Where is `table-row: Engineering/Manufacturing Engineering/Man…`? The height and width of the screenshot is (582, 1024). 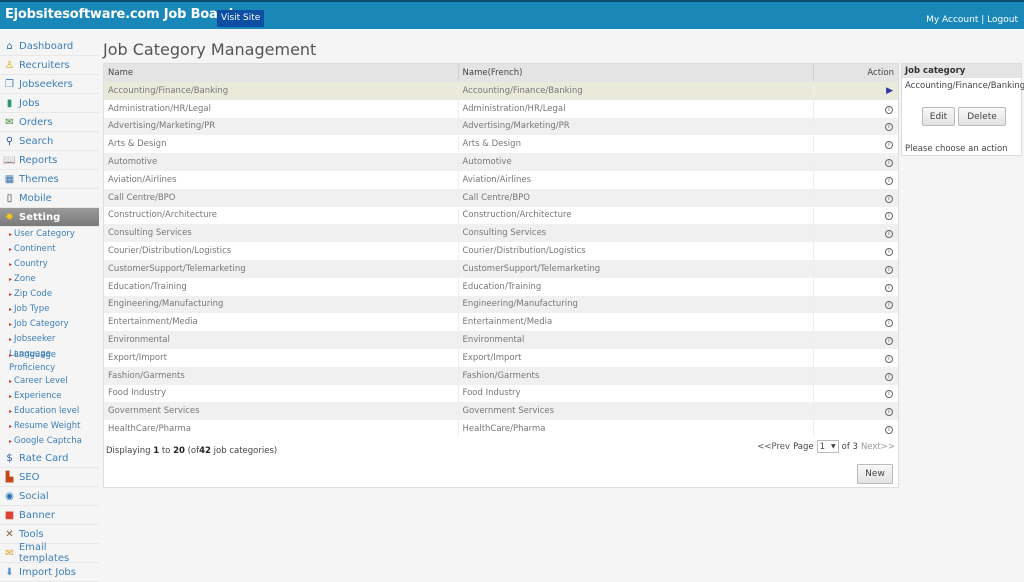 table-row: Engineering/Manufacturing Engineering/Man… is located at coordinates (501, 304).